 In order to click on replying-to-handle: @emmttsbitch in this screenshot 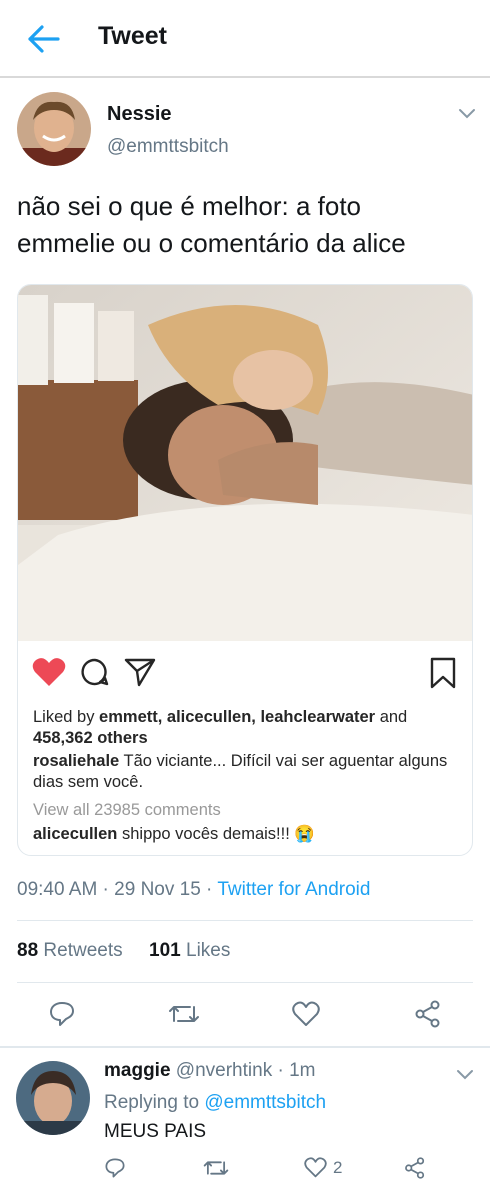, I will do `click(265, 1102)`.